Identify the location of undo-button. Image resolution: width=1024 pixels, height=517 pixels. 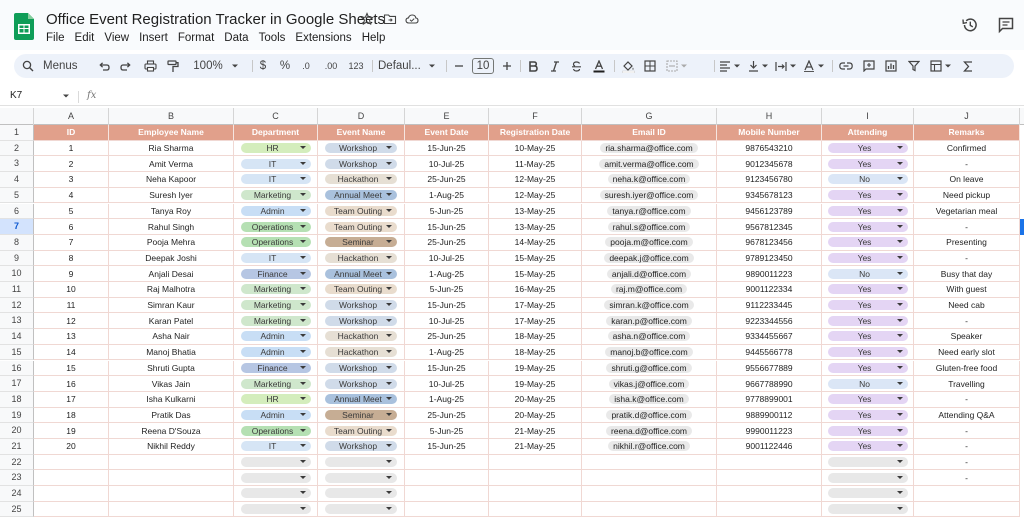
(104, 66).